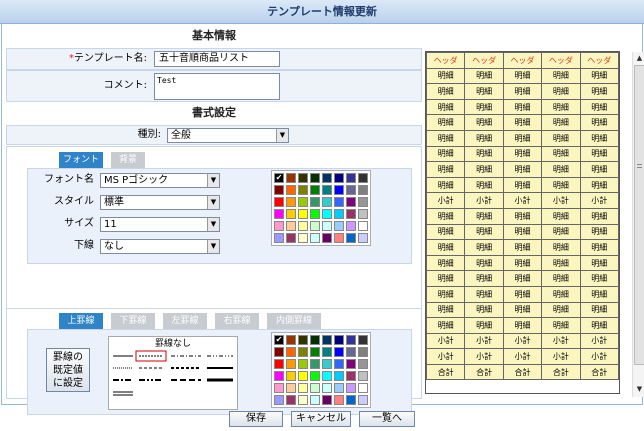  I want to click on tab-bottom-border: 下罫線, so click(133, 321).